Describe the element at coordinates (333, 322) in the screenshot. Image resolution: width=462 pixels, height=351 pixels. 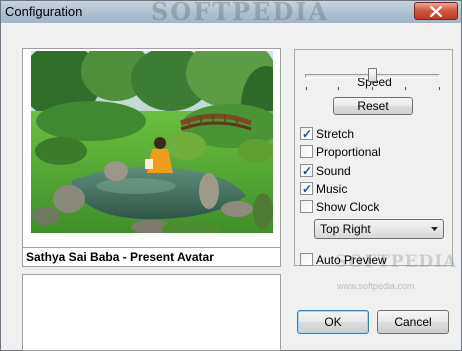
I see `ok-button: OK` at that location.